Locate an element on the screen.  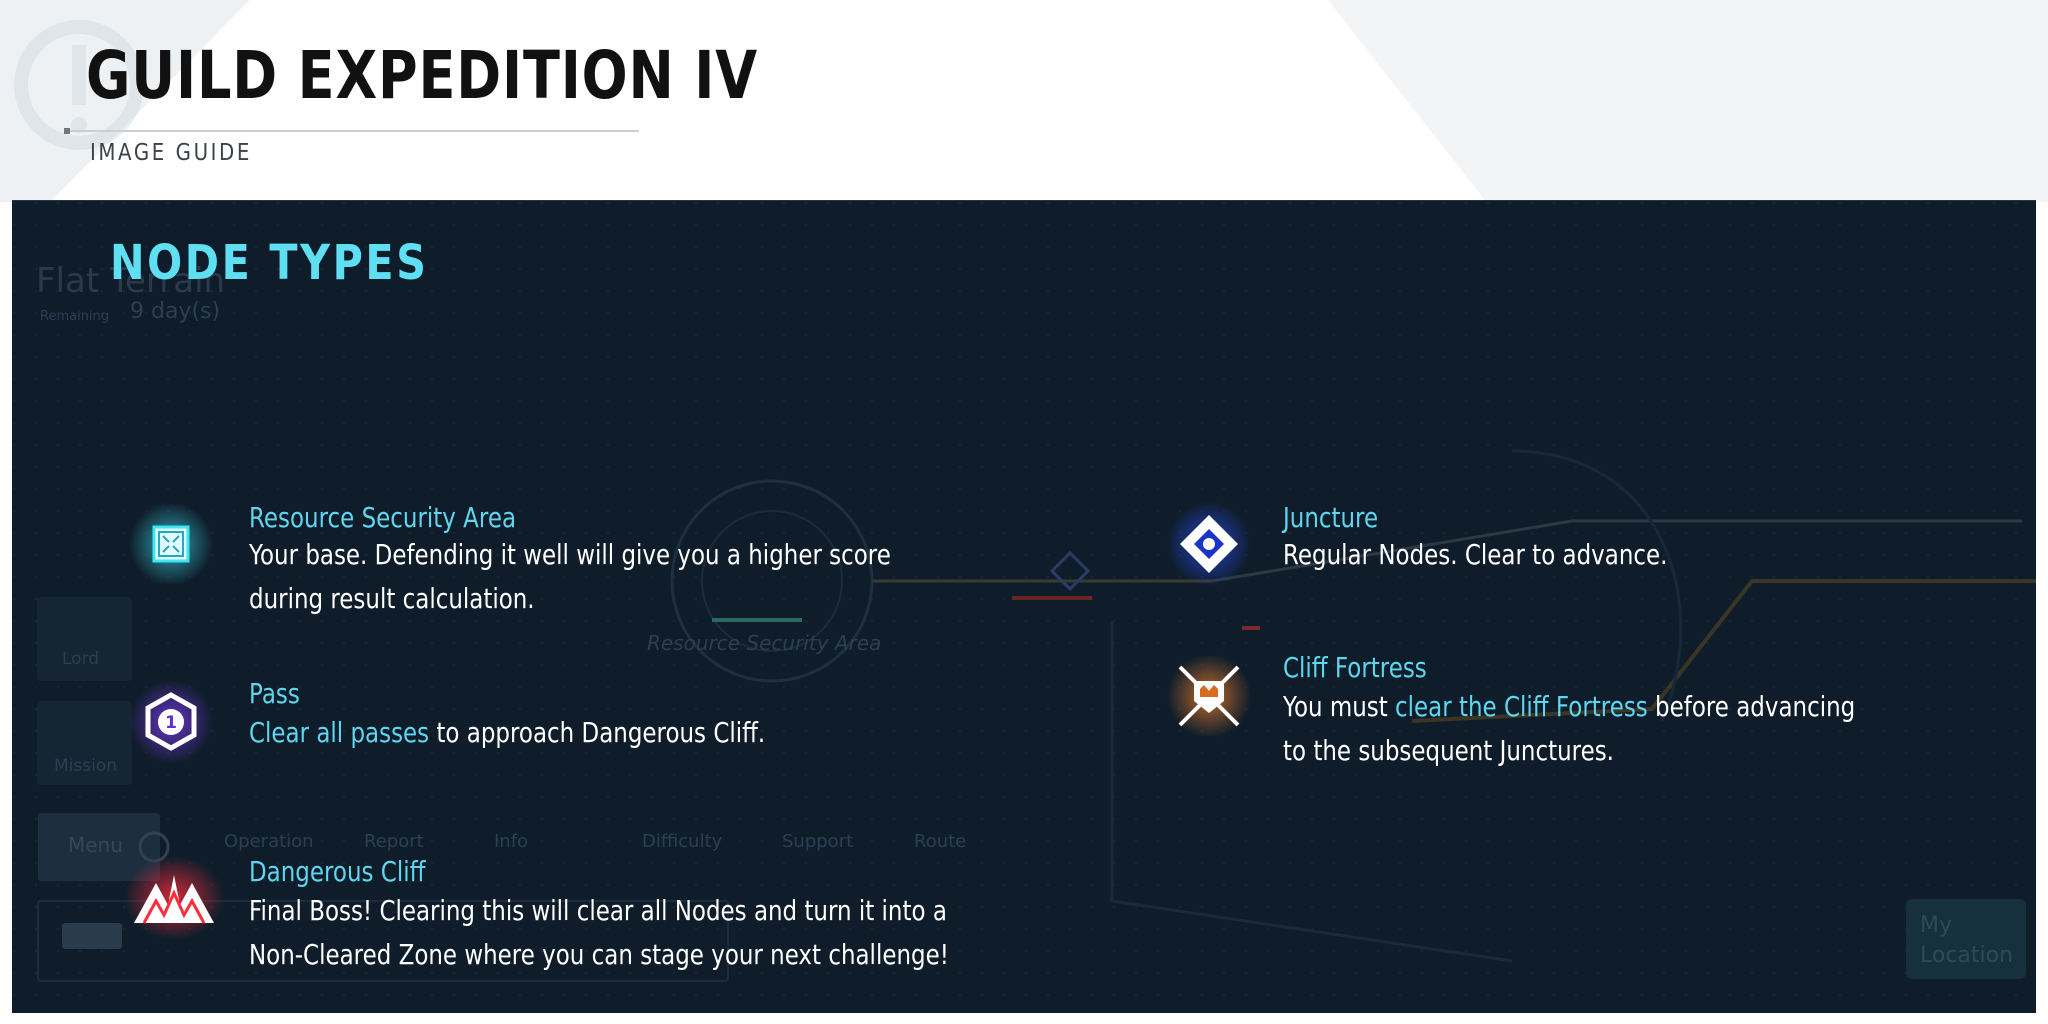
bg-toolbar-report: Report is located at coordinates (394, 841).